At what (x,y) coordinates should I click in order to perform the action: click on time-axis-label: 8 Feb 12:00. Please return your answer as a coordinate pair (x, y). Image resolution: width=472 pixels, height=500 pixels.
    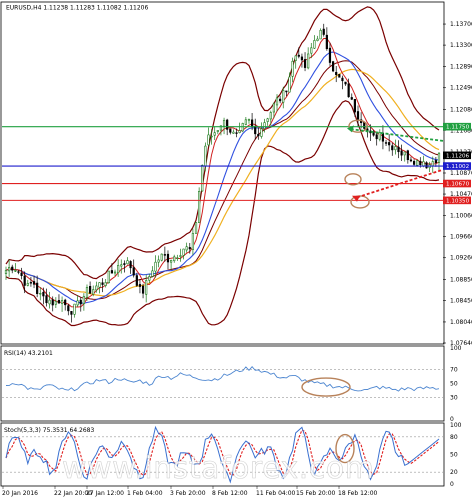
    Looking at the image, I should click on (230, 493).